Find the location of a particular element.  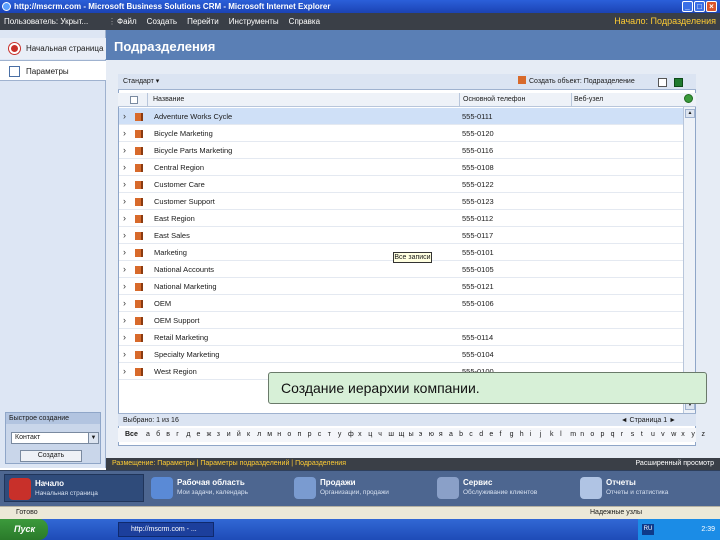

row-name: Specialty Marketing is located at coordinates (304, 354).